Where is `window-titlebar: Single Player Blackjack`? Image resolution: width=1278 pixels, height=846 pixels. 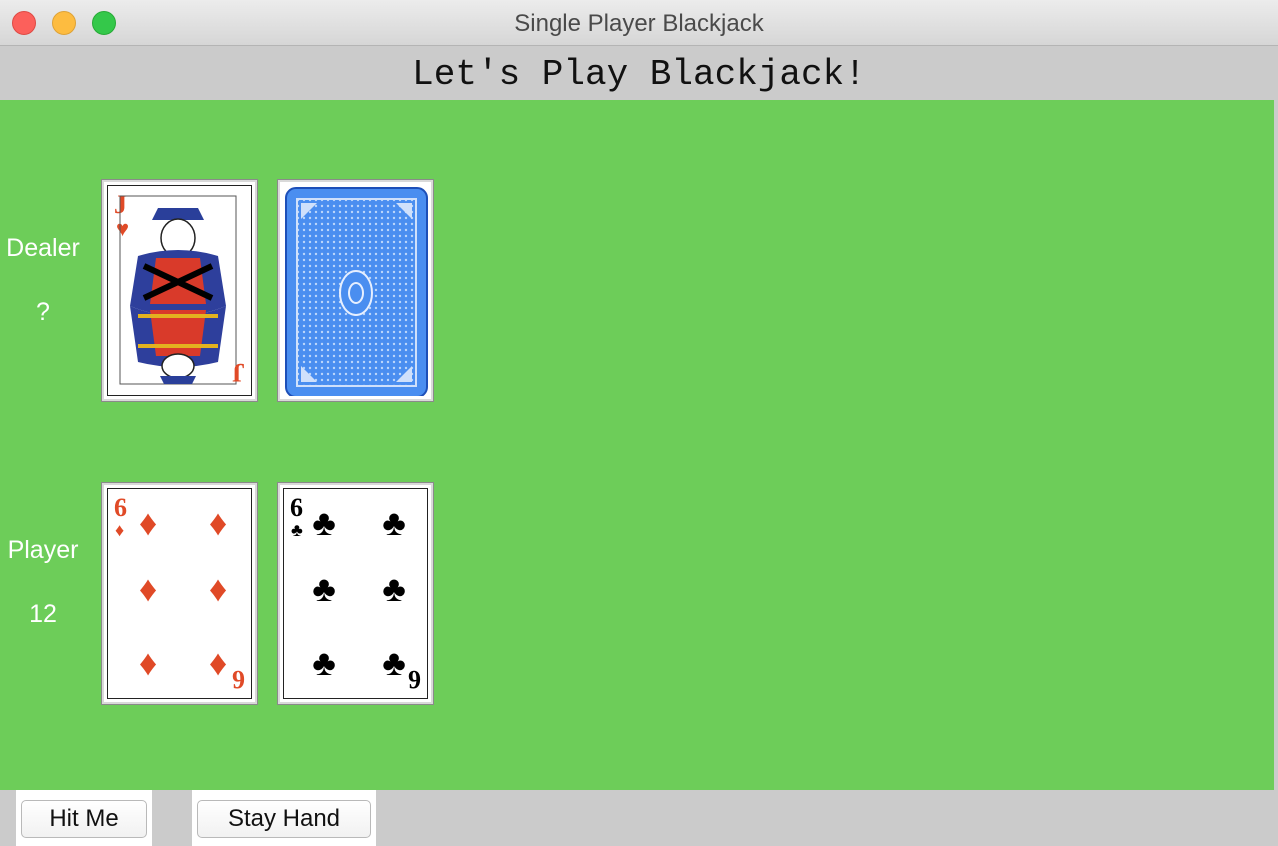
window-titlebar: Single Player Blackjack is located at coordinates (639, 23).